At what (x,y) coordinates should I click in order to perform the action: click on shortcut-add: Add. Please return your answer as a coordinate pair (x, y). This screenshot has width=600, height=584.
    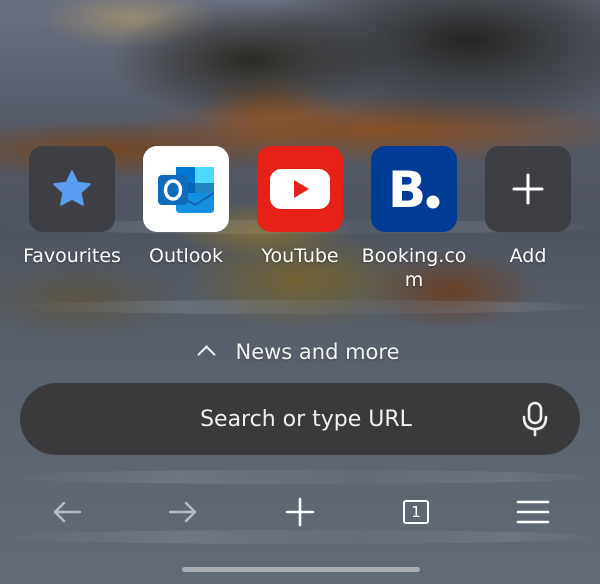
    Looking at the image, I should click on (528, 207).